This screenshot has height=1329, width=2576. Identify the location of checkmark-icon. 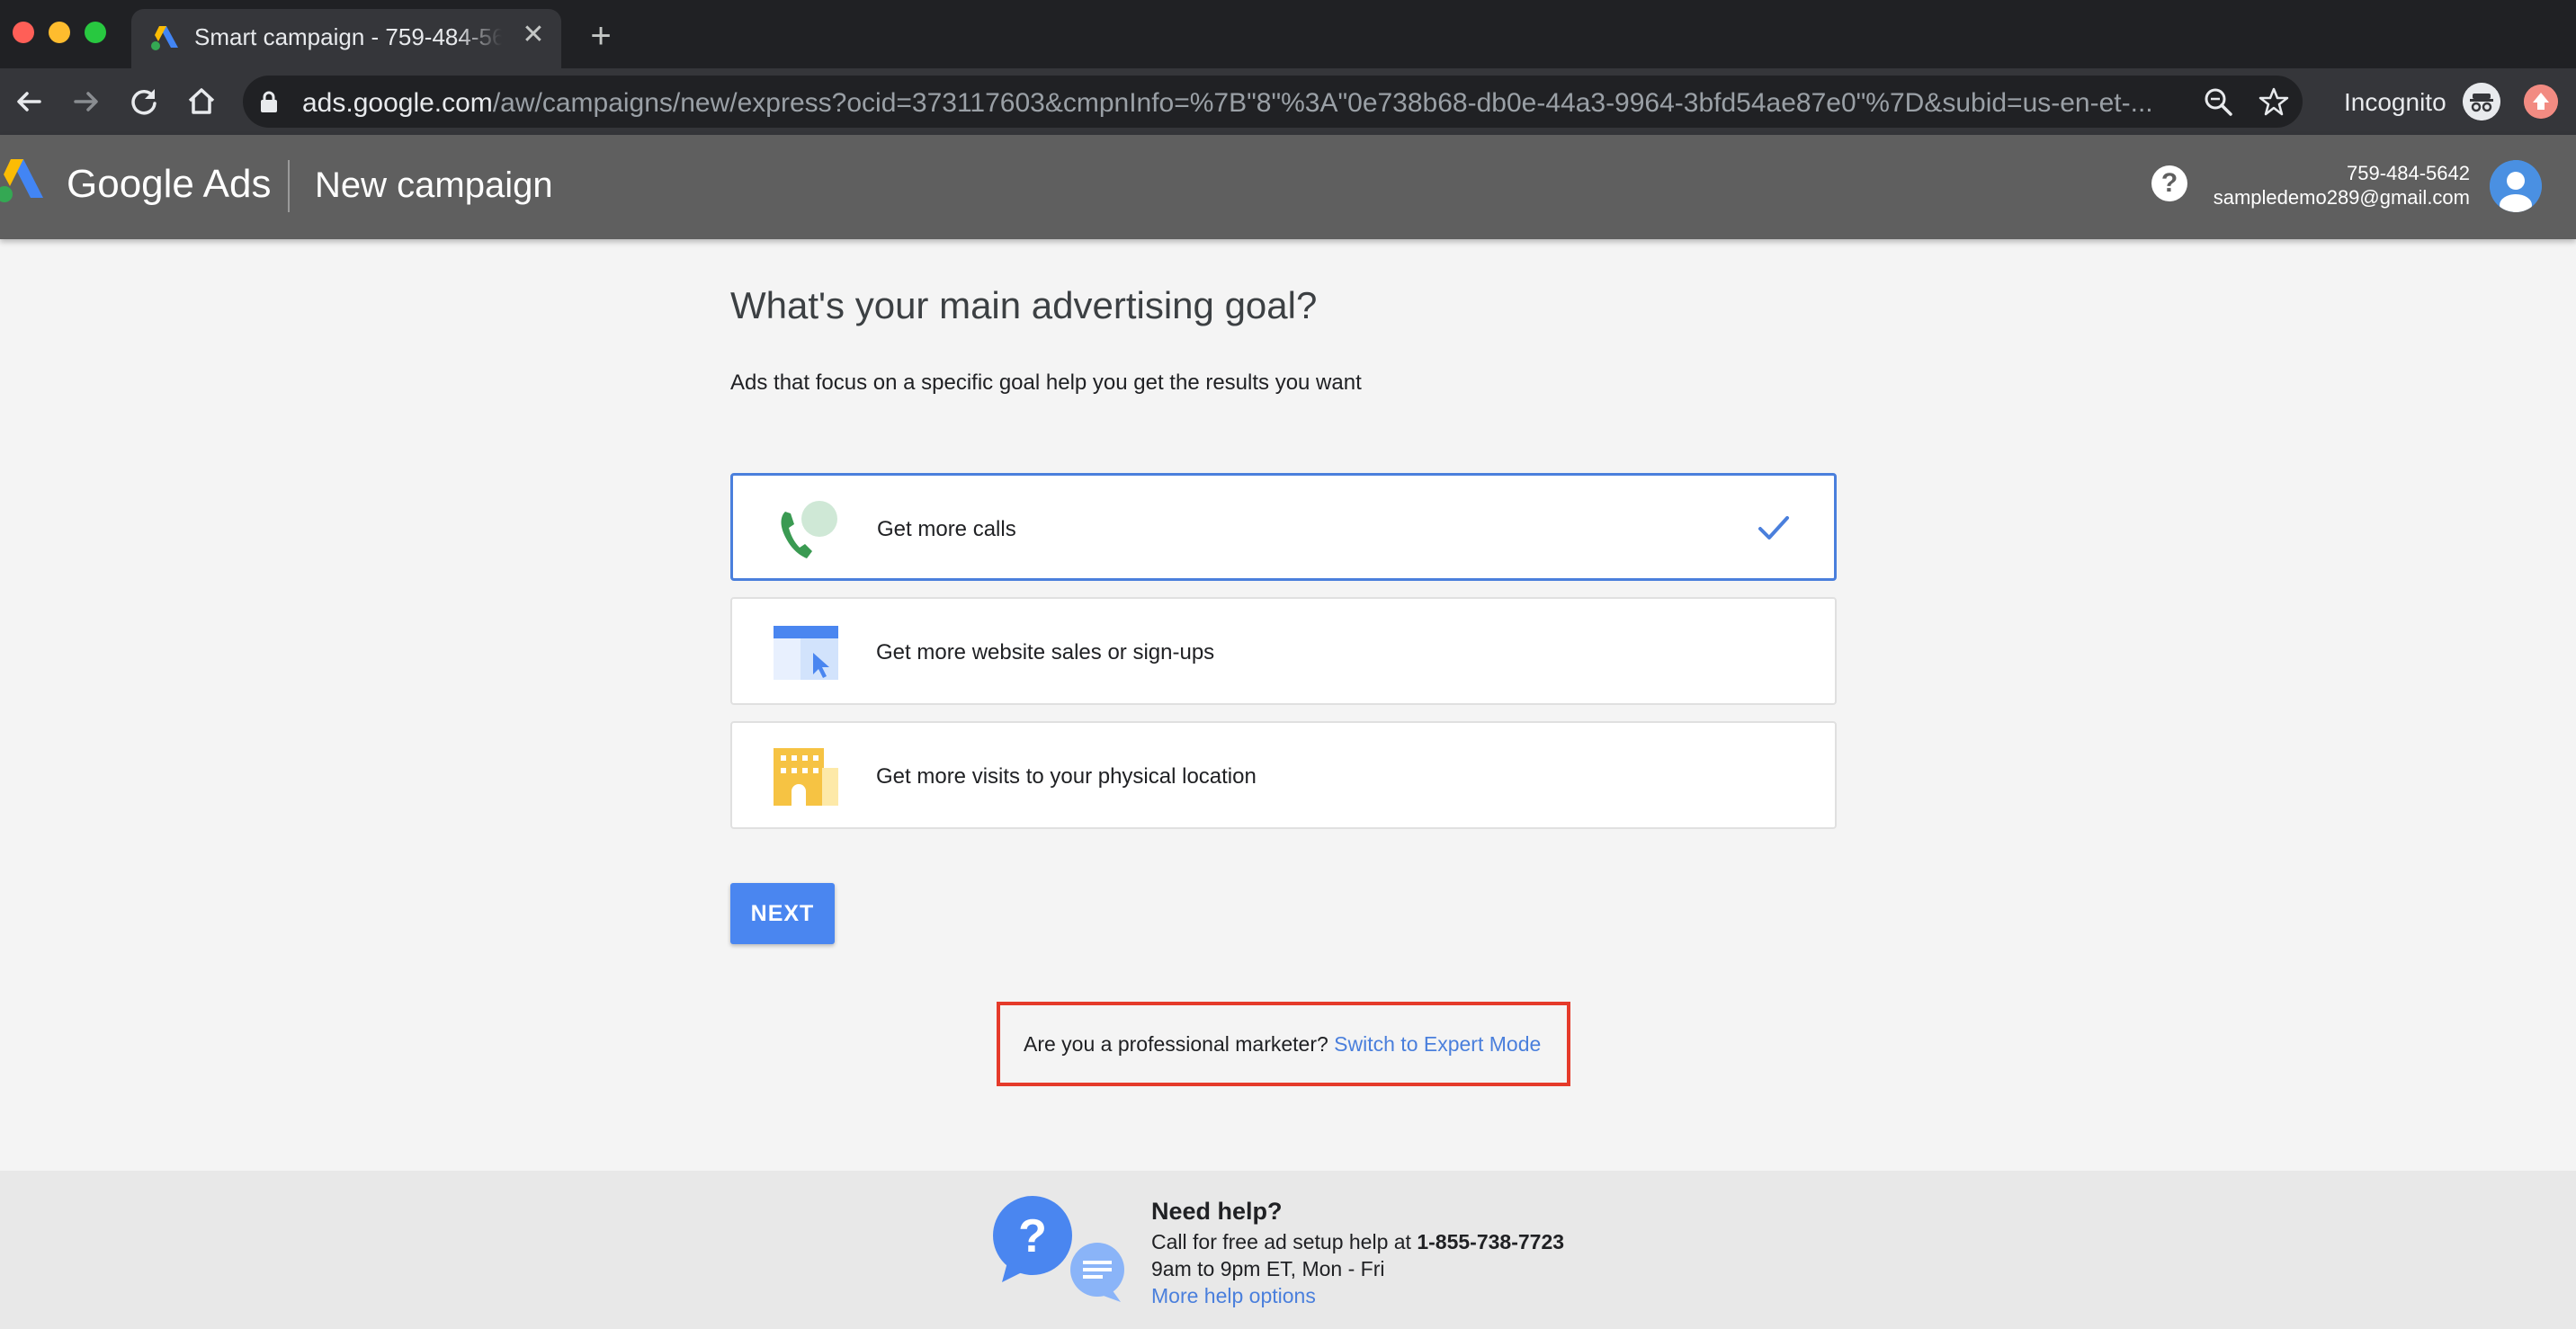
(1773, 528).